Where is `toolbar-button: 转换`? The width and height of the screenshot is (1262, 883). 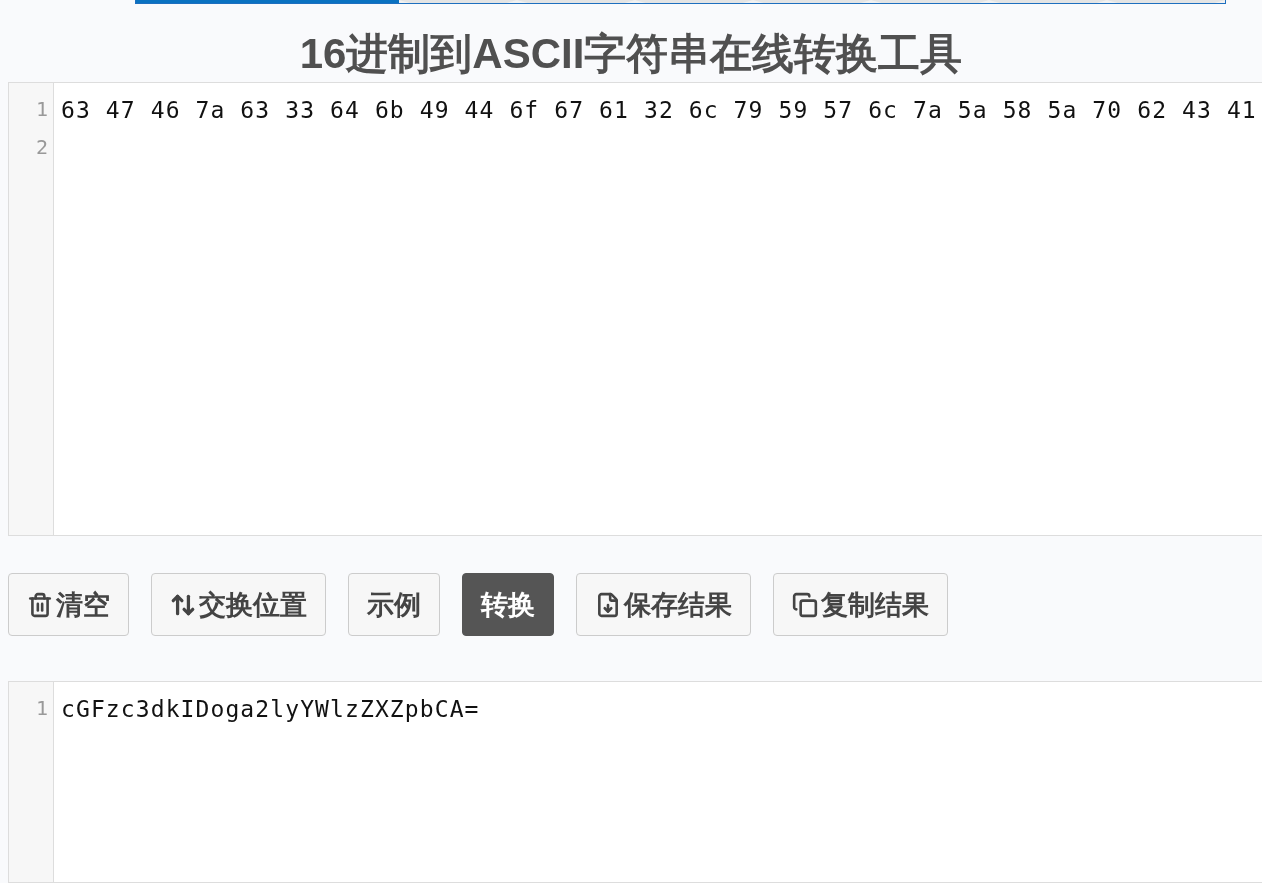 toolbar-button: 转换 is located at coordinates (508, 604).